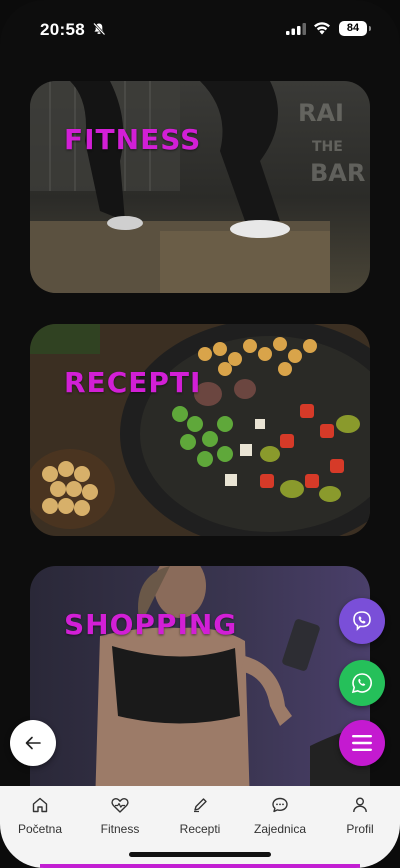 This screenshot has width=400, height=868. What do you see at coordinates (200, 816) in the screenshot?
I see `tab-recepti: Recepti` at bounding box center [200, 816].